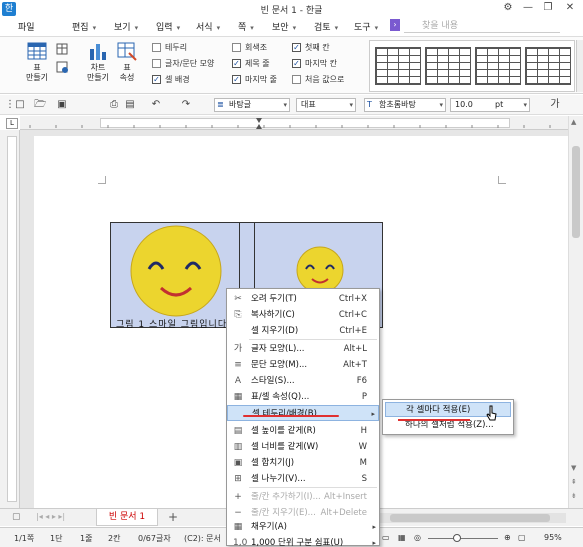 This screenshot has width=583, height=547. I want to click on table-small-icon, so click(62, 49).